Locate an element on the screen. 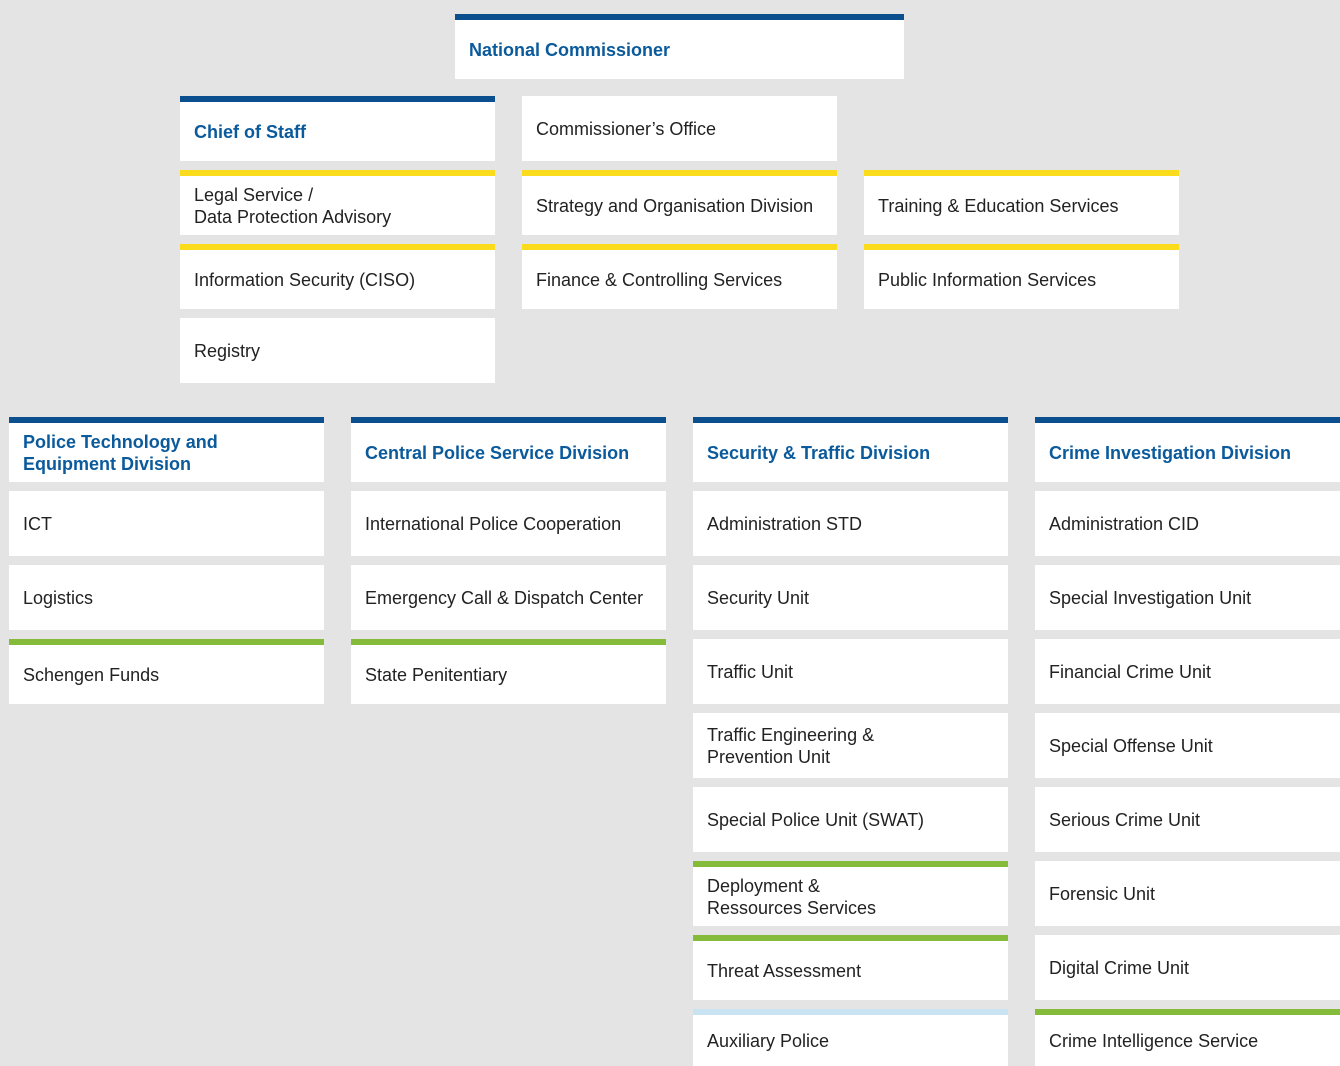 Image resolution: width=1340 pixels, height=1066 pixels. unit-box: Traffic Engineering & Prevention Unit is located at coordinates (850, 745).